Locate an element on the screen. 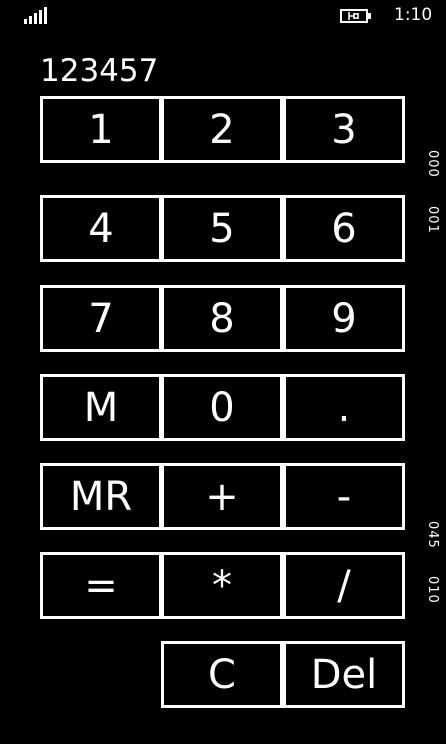  side-label-045: 045 is located at coordinates (432, 535).